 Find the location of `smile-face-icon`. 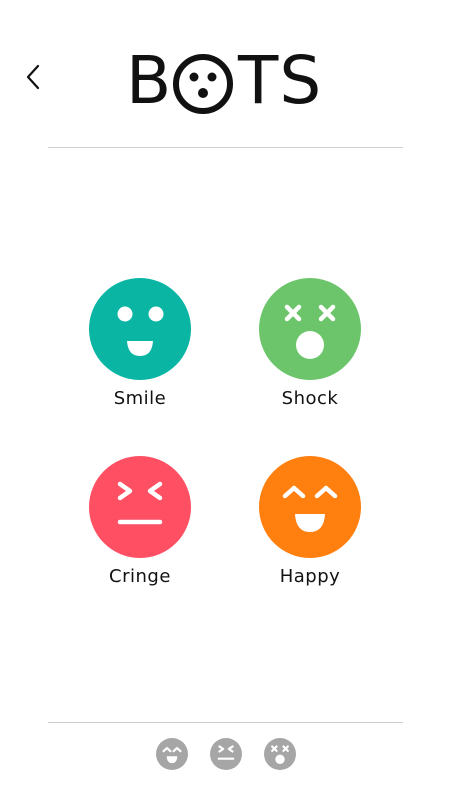

smile-face-icon is located at coordinates (140, 329).